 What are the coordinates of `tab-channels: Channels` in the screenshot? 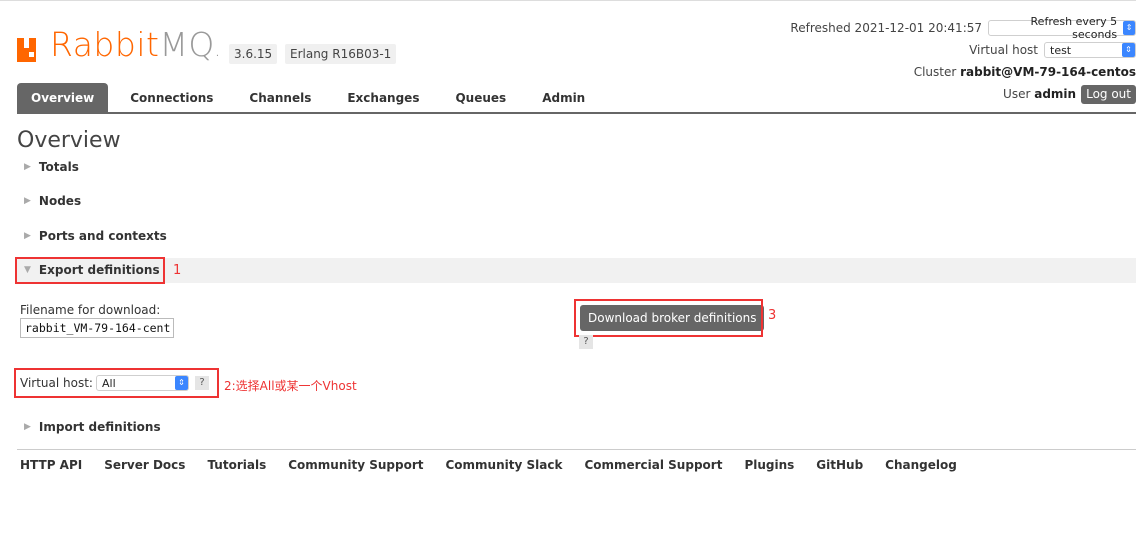 It's located at (280, 98).